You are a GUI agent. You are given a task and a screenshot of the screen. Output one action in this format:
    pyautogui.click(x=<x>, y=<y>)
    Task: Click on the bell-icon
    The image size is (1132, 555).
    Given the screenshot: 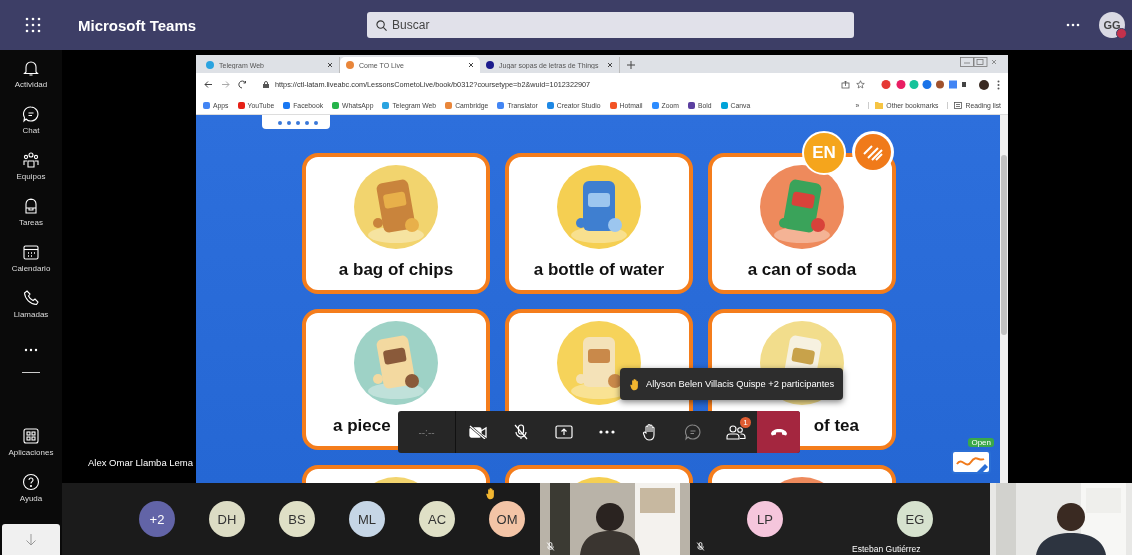 What is the action you would take?
    pyautogui.click(x=31, y=68)
    